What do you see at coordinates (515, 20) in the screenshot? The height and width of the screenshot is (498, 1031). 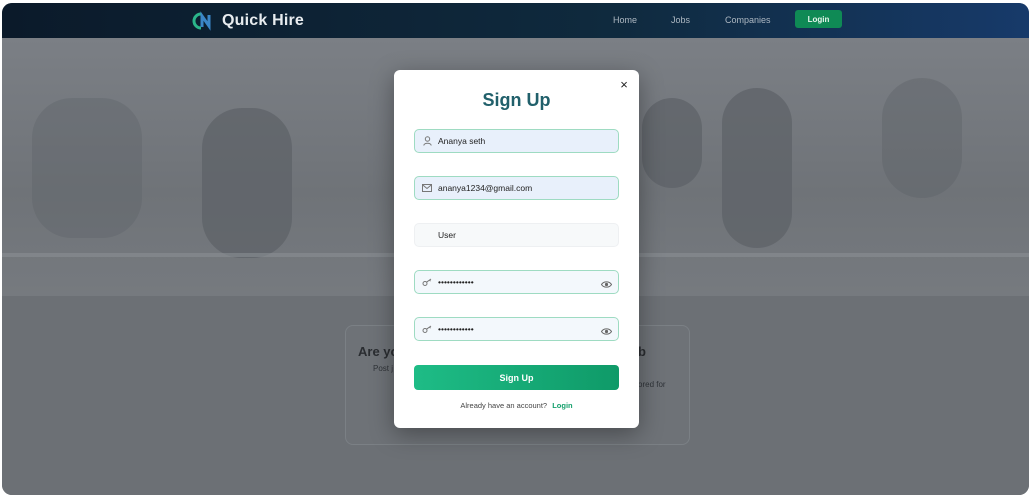 I see `navbar: Quick Hire Home Jobs Companies Login` at bounding box center [515, 20].